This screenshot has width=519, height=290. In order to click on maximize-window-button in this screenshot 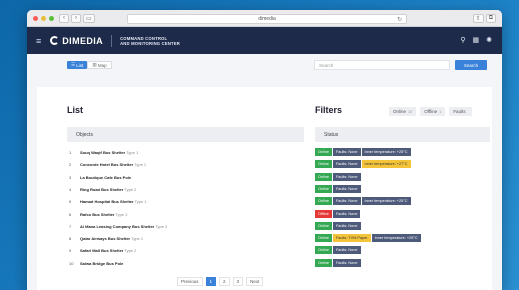, I will do `click(51, 18)`.